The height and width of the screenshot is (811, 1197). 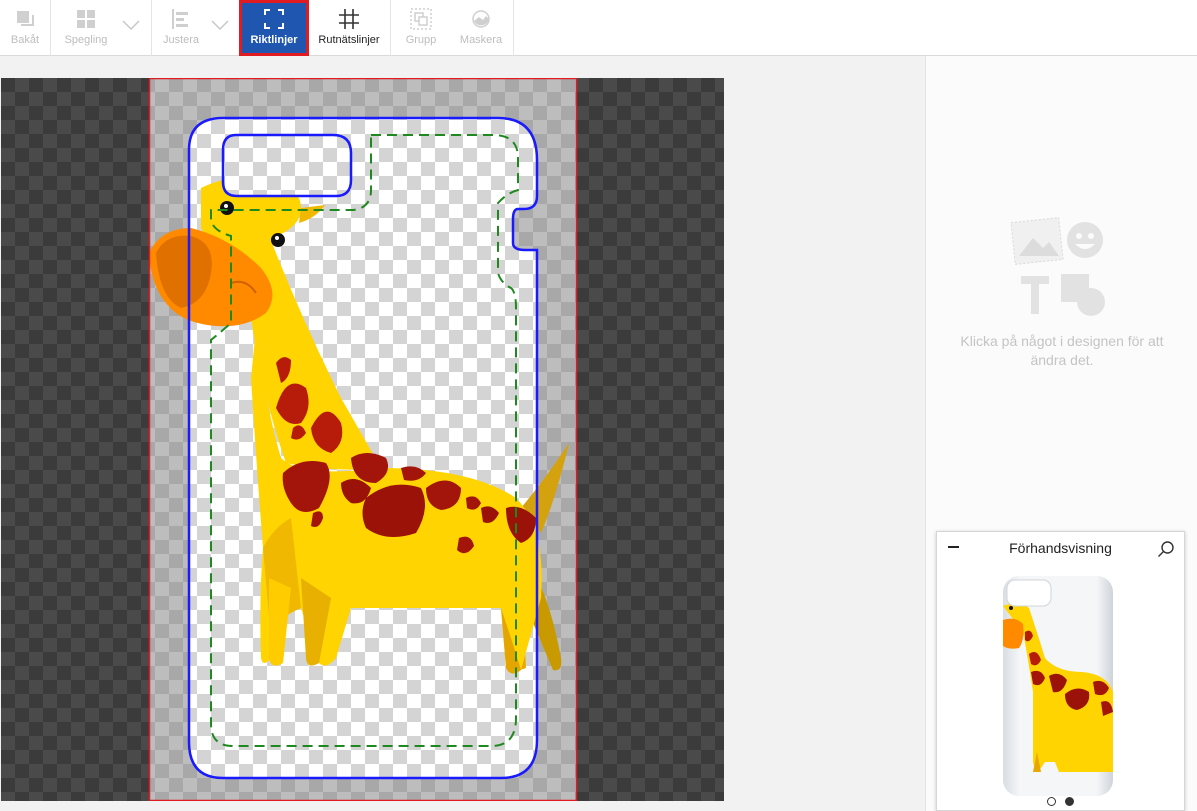 I want to click on camera-cutout, so click(x=287, y=165).